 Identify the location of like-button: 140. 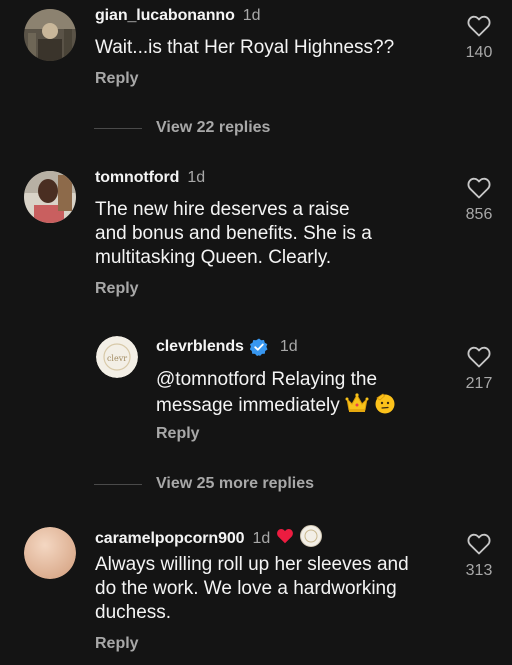
(479, 38).